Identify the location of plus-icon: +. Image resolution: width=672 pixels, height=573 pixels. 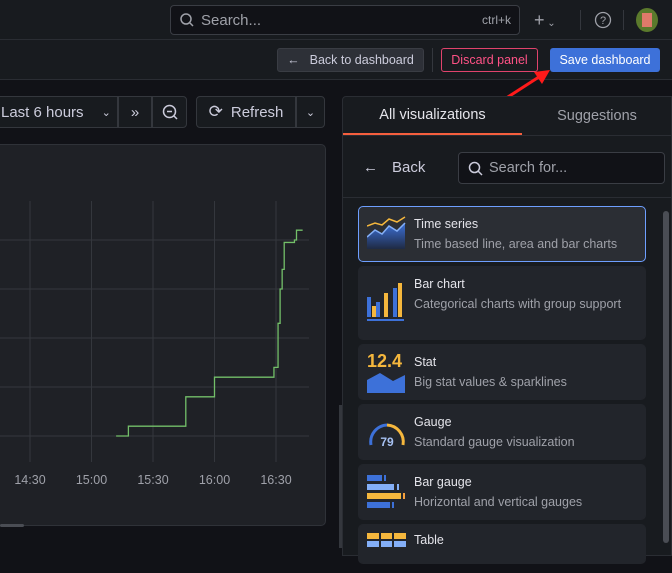
(539, 20).